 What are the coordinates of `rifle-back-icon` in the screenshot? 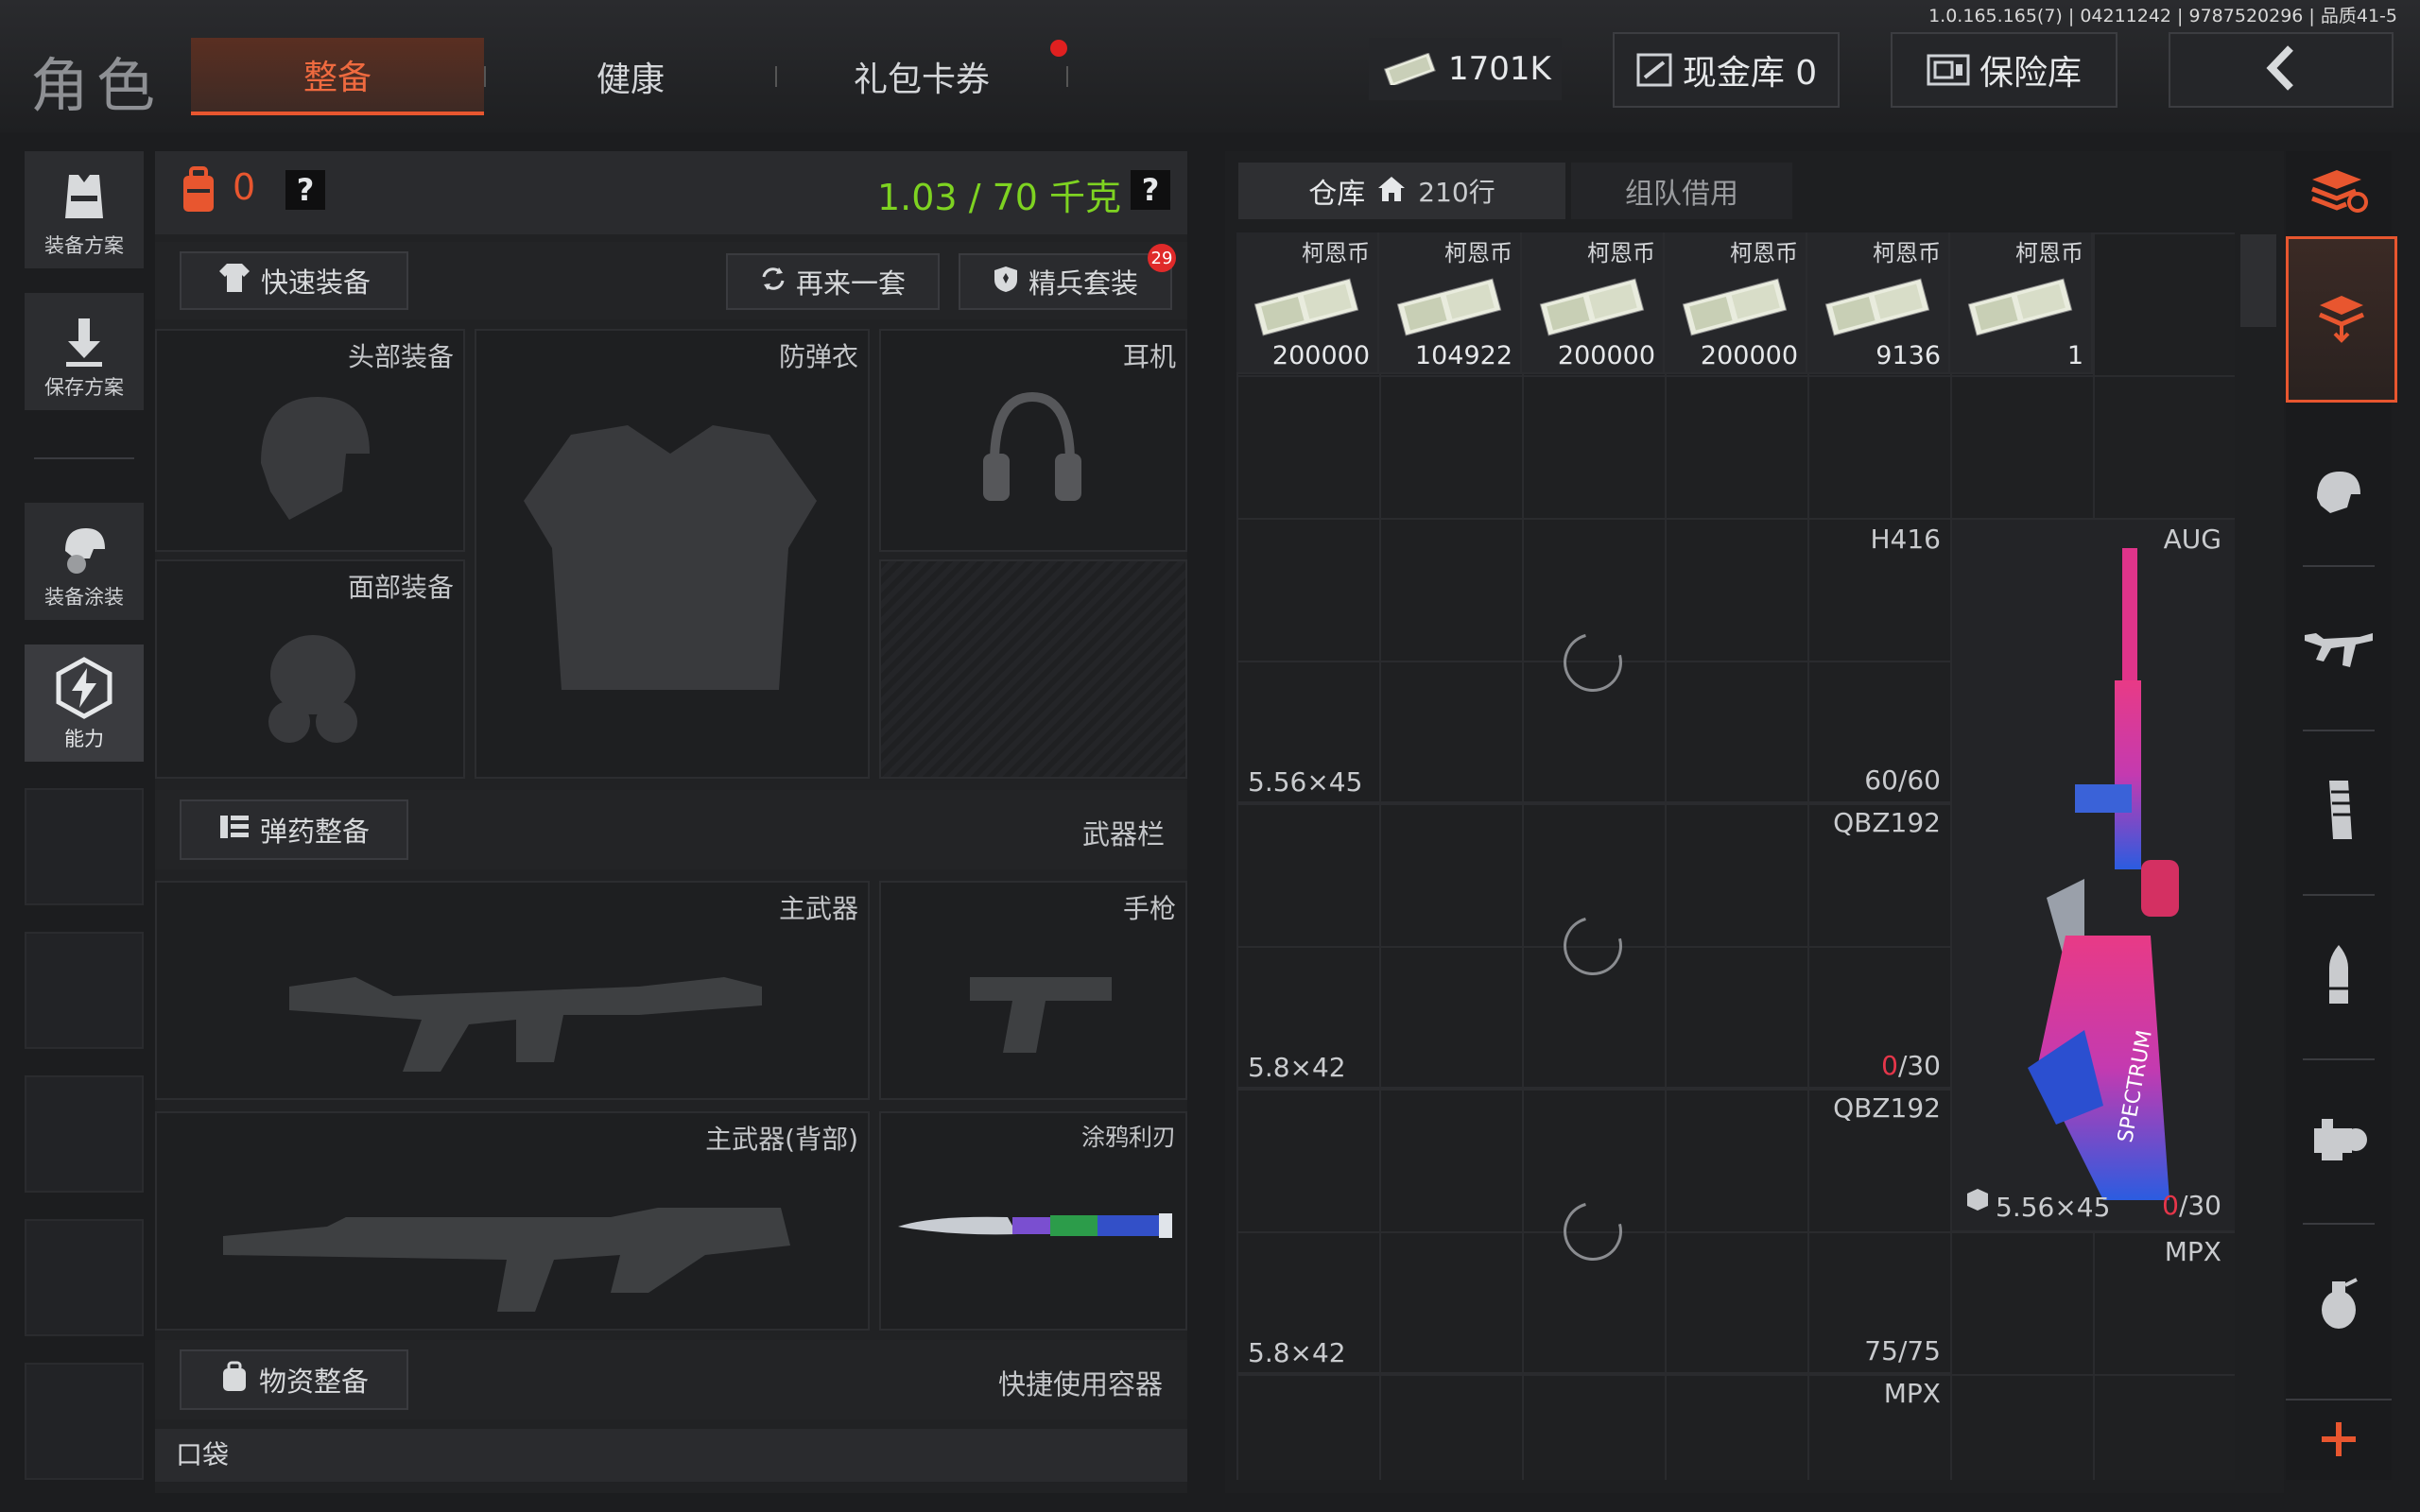 It's located at (507, 1247).